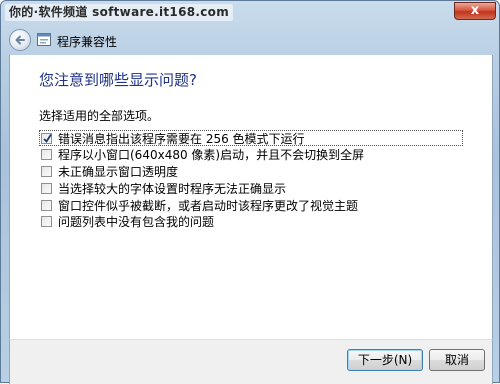 The height and width of the screenshot is (384, 500). What do you see at coordinates (457, 360) in the screenshot?
I see `cancel-button: 取消` at bounding box center [457, 360].